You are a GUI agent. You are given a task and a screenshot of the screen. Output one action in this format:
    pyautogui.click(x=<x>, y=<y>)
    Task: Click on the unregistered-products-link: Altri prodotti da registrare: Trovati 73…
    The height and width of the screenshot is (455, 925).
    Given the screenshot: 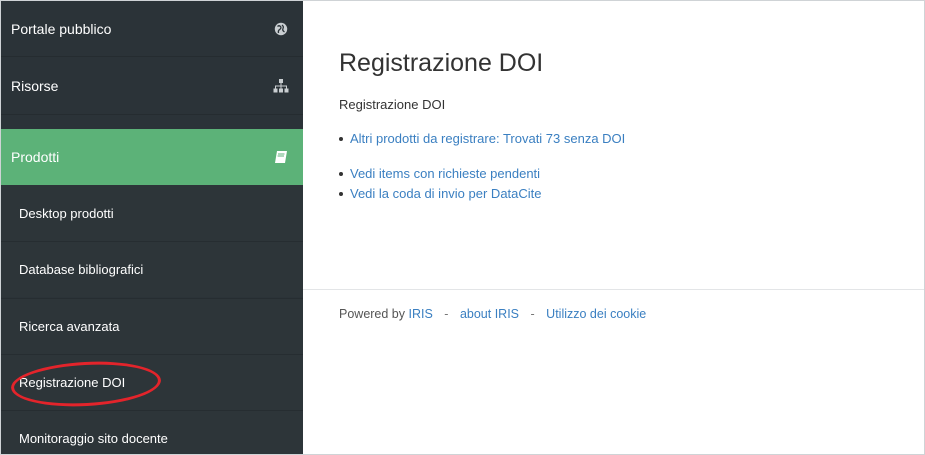 What is the action you would take?
    pyautogui.click(x=487, y=139)
    